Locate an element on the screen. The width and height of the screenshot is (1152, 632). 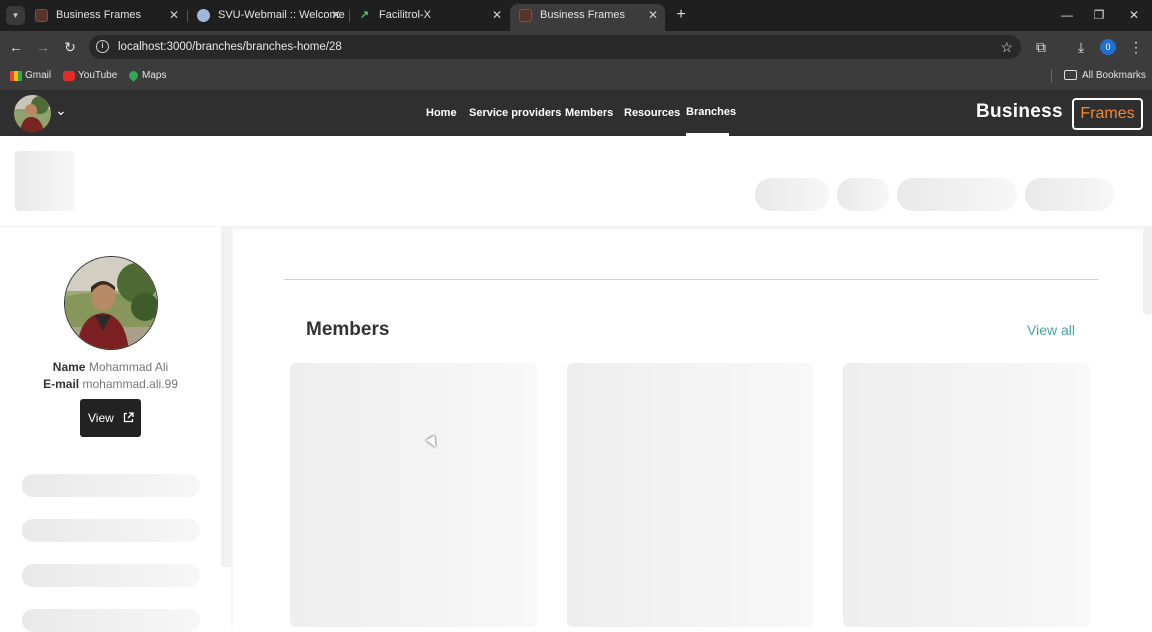
view-button-label: View is located at coordinates (101, 418).